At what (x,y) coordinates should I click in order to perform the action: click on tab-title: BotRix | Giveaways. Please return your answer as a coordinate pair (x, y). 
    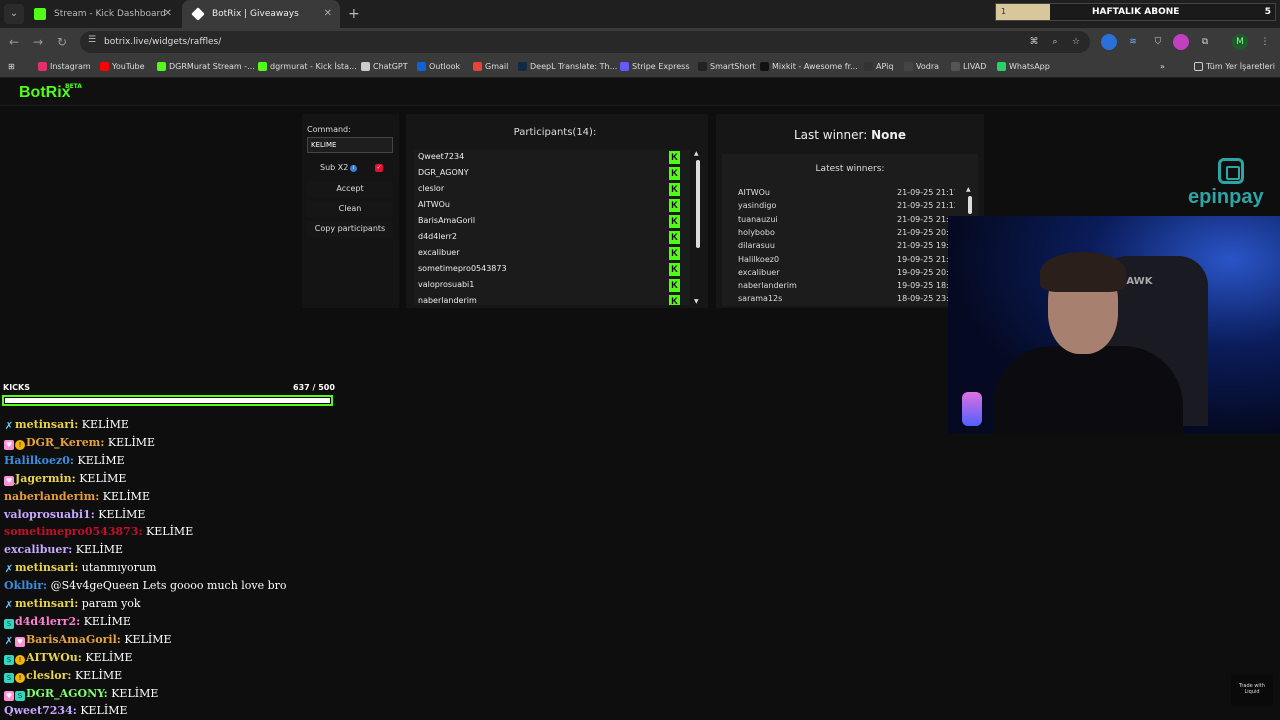
    Looking at the image, I should click on (255, 14).